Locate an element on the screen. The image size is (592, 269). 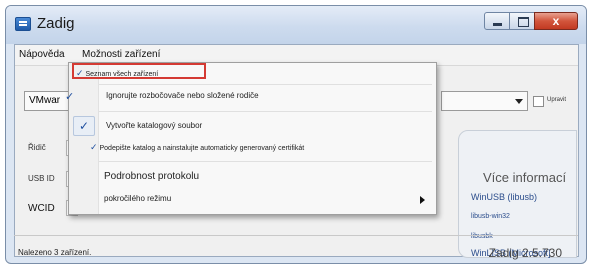
title-bar: Zadig x is located at coordinates (296, 25).